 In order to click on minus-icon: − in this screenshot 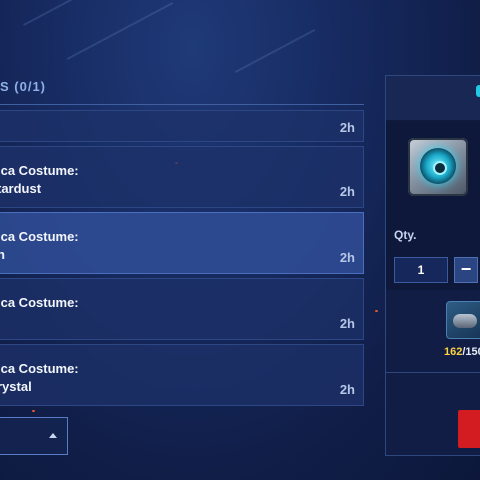, I will do `click(466, 270)`.